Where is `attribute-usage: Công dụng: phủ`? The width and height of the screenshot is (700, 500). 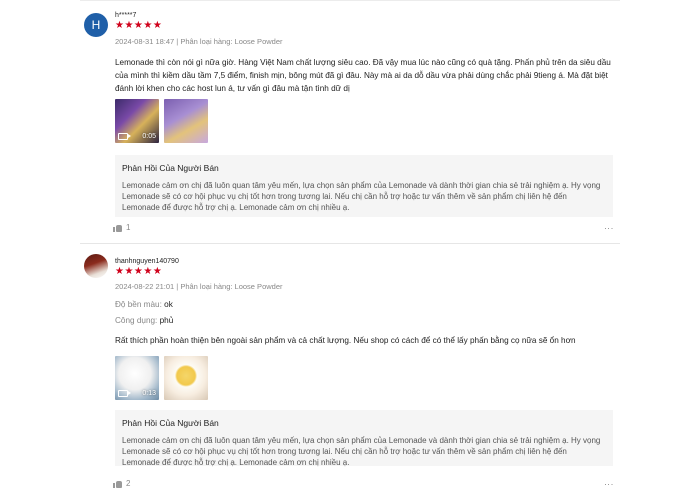 attribute-usage: Công dụng: phủ is located at coordinates (144, 320).